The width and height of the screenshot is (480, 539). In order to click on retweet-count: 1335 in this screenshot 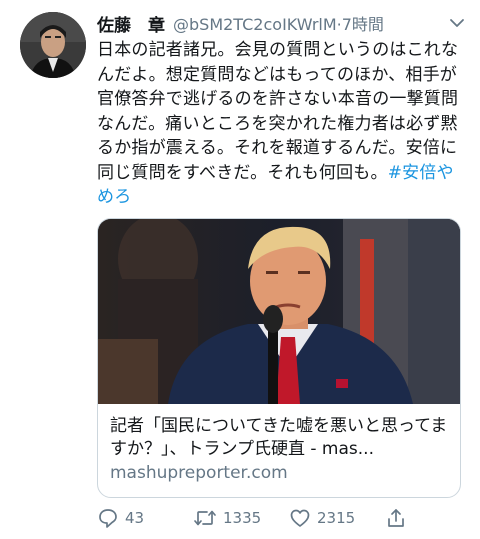, I will do `click(242, 518)`.